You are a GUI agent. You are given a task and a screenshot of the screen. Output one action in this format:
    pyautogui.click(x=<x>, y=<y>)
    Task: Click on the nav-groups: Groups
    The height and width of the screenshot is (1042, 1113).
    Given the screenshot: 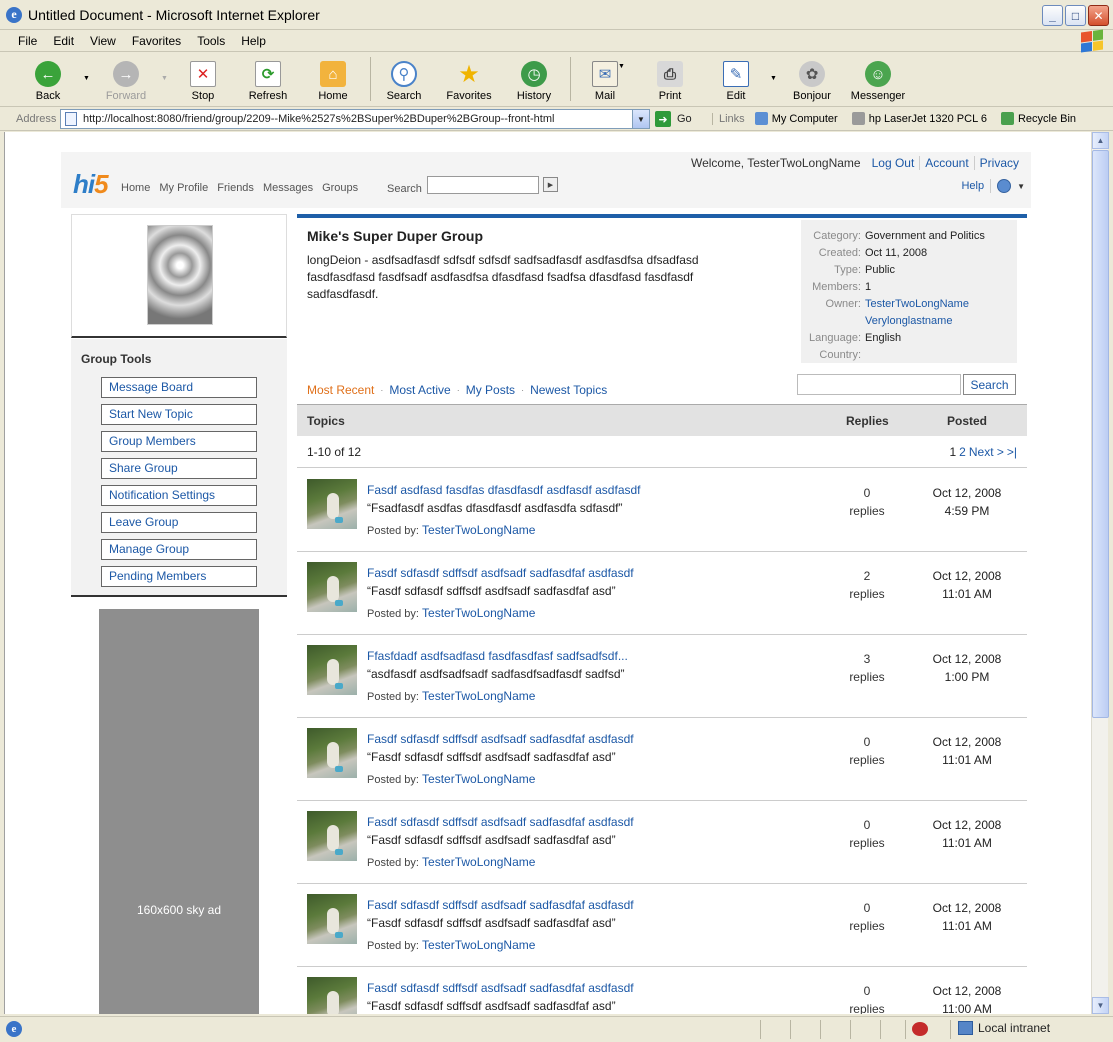 What is the action you would take?
    pyautogui.click(x=340, y=188)
    